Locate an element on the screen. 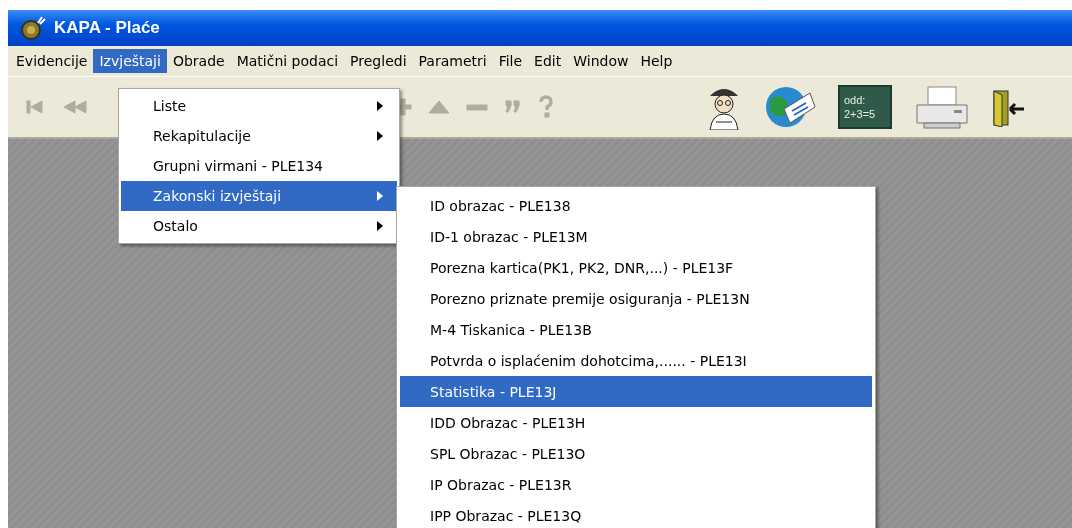  menu-bar-item: Help is located at coordinates (656, 61).